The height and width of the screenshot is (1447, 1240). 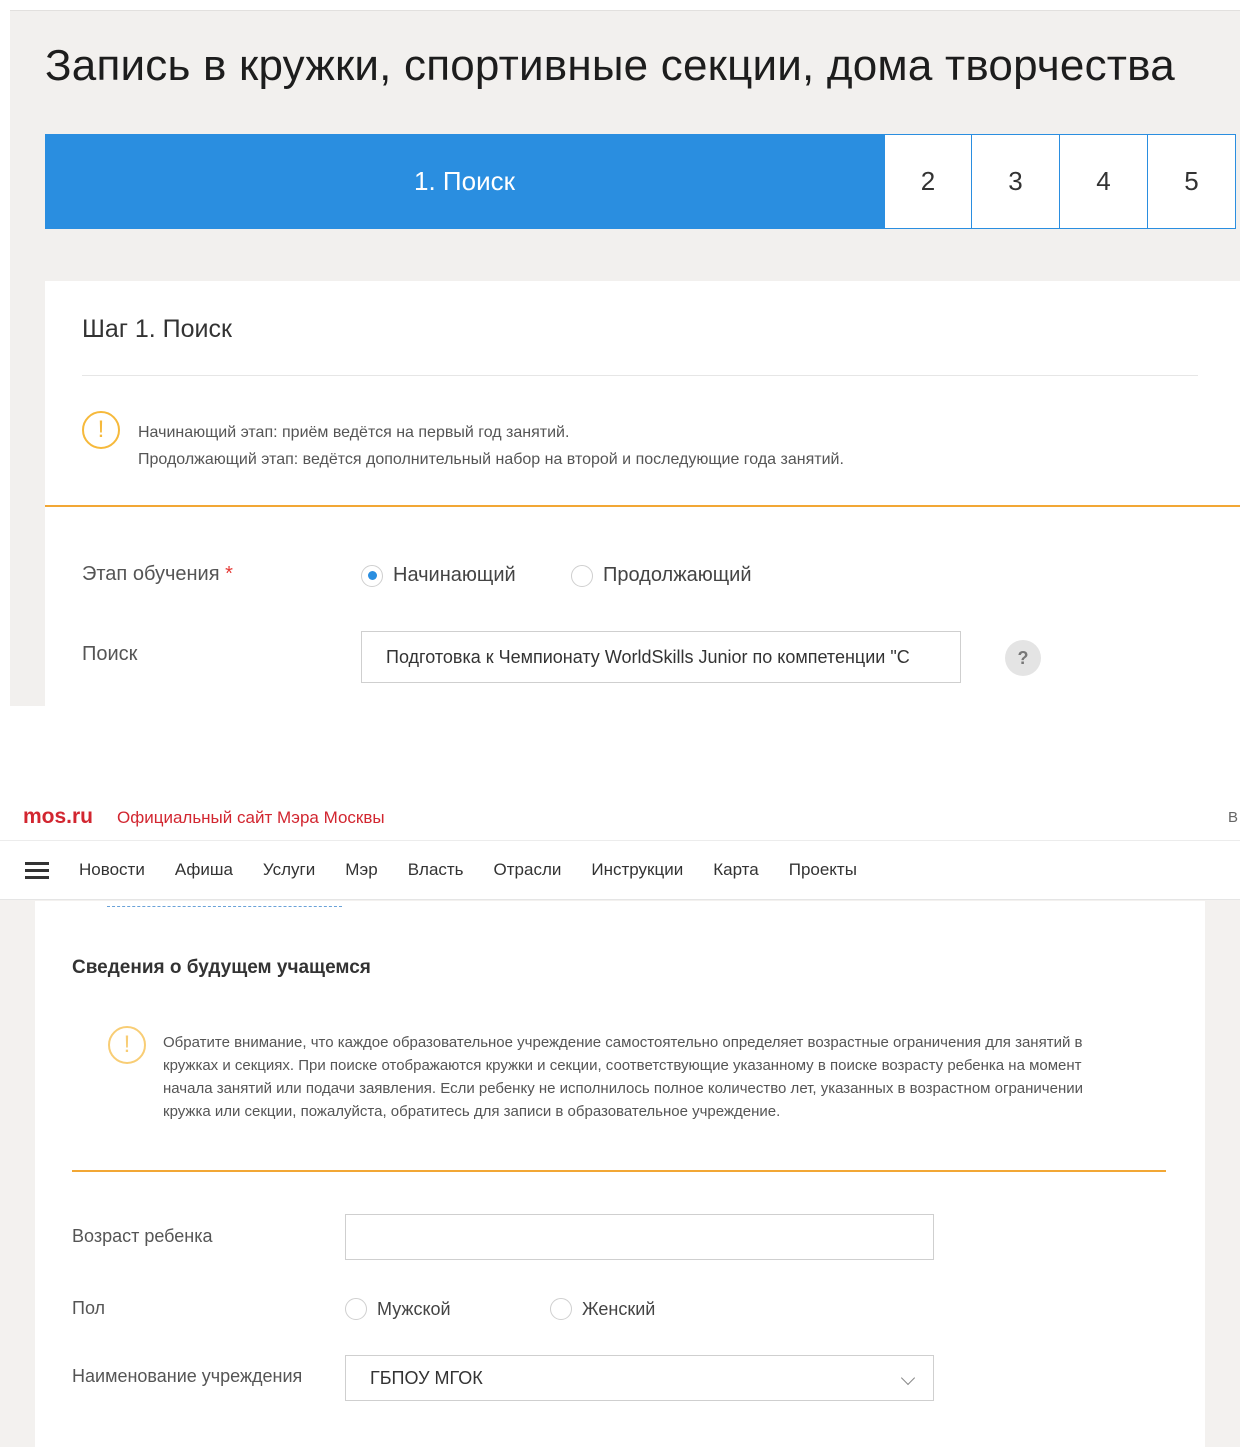 I want to click on nav-item-afisha: Афиша, so click(x=204, y=870).